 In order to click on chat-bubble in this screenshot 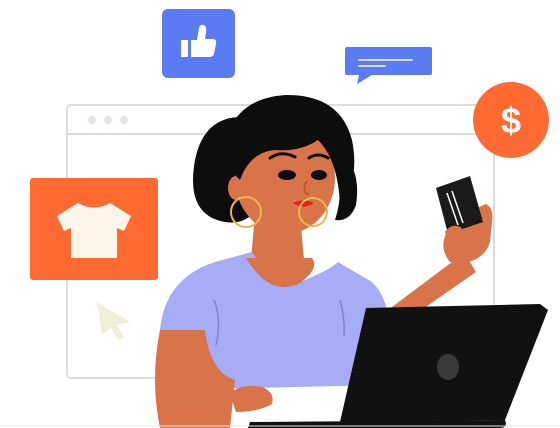, I will do `click(388, 65)`.